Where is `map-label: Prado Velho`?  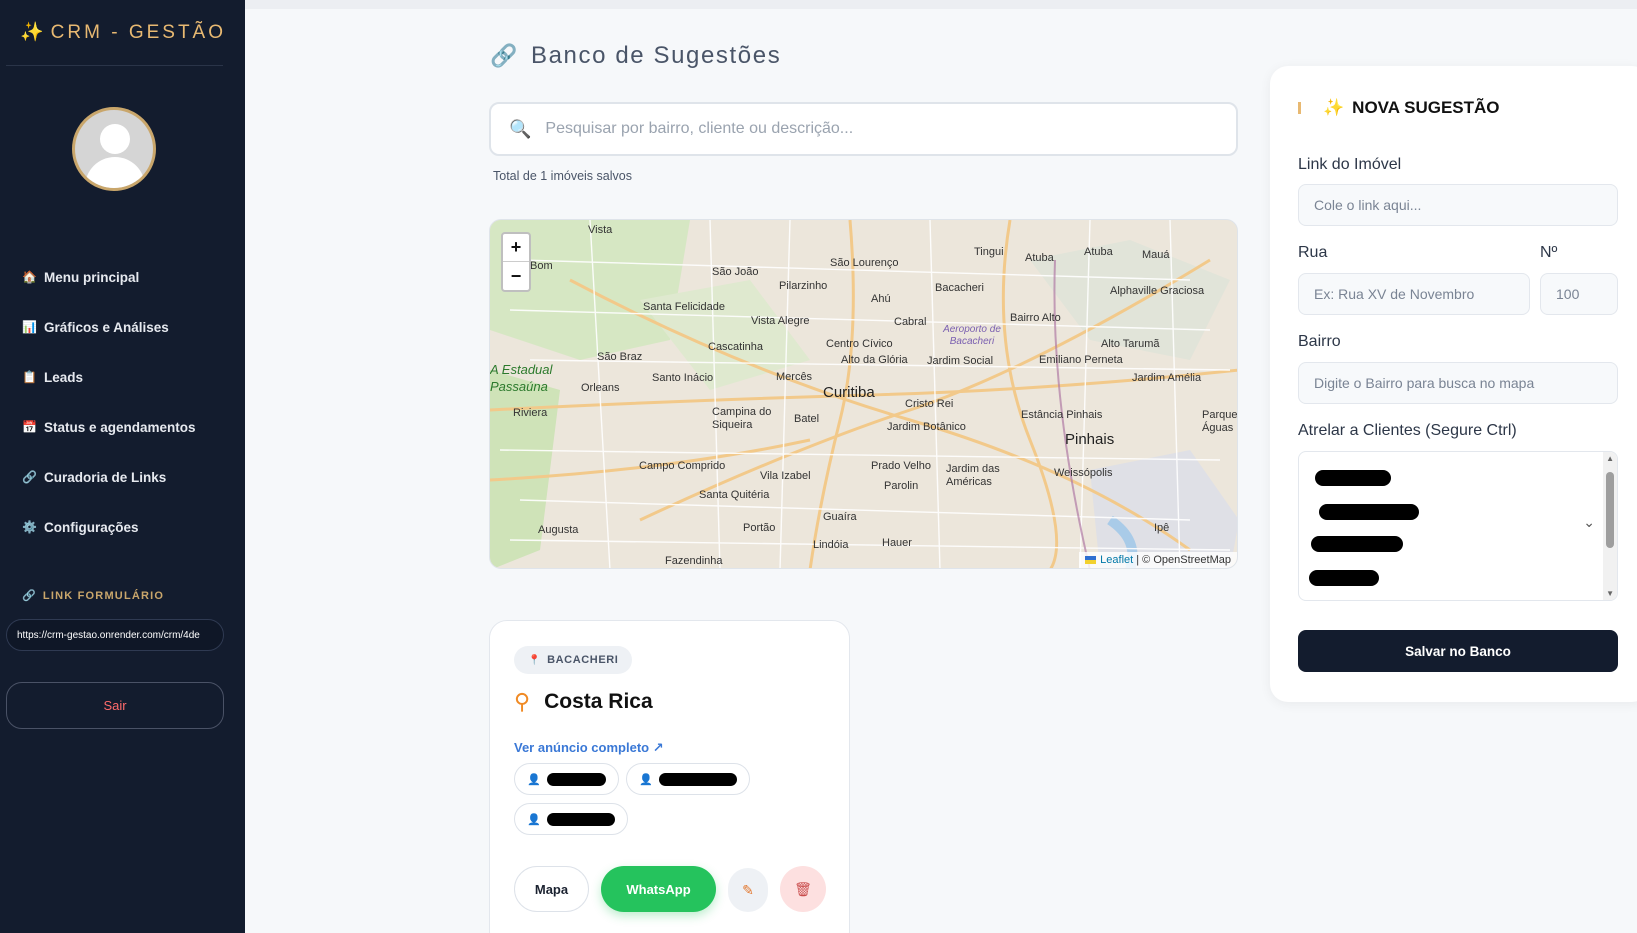
map-label: Prado Velho is located at coordinates (901, 466).